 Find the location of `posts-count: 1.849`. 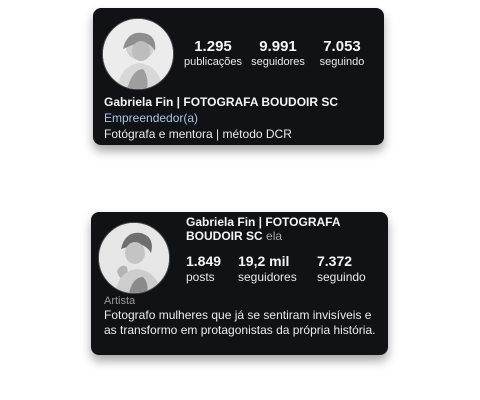

posts-count: 1.849 is located at coordinates (204, 261).